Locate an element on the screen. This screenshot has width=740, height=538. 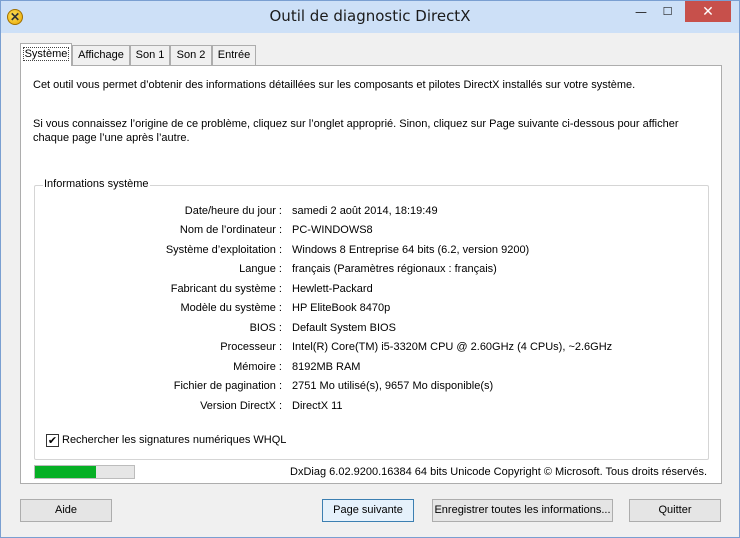
info-label: Système d’exploitation : is located at coordinates (223, 250).